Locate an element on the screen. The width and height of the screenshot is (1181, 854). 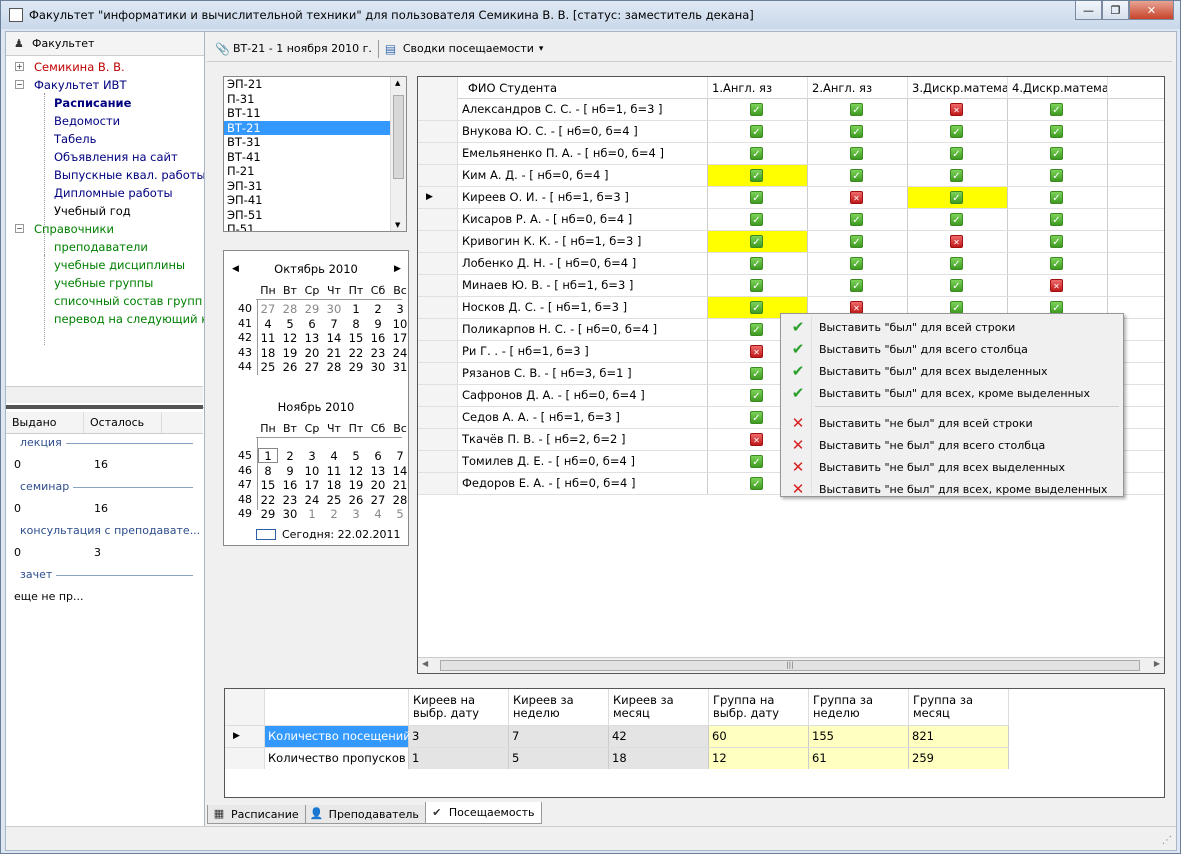
summary-column-header: Киреев за неделю is located at coordinates (559, 707).